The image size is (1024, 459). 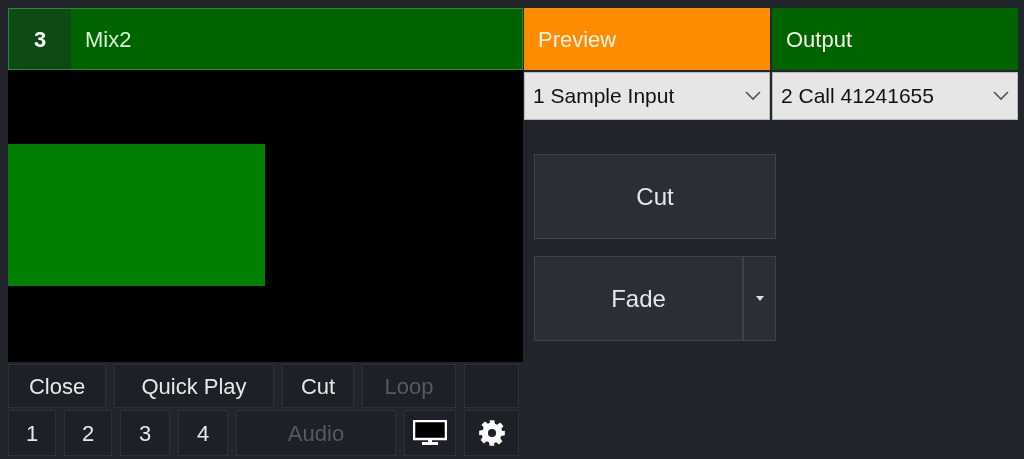 I want to click on dropdown-value: 2 Call 41241655, so click(x=857, y=96).